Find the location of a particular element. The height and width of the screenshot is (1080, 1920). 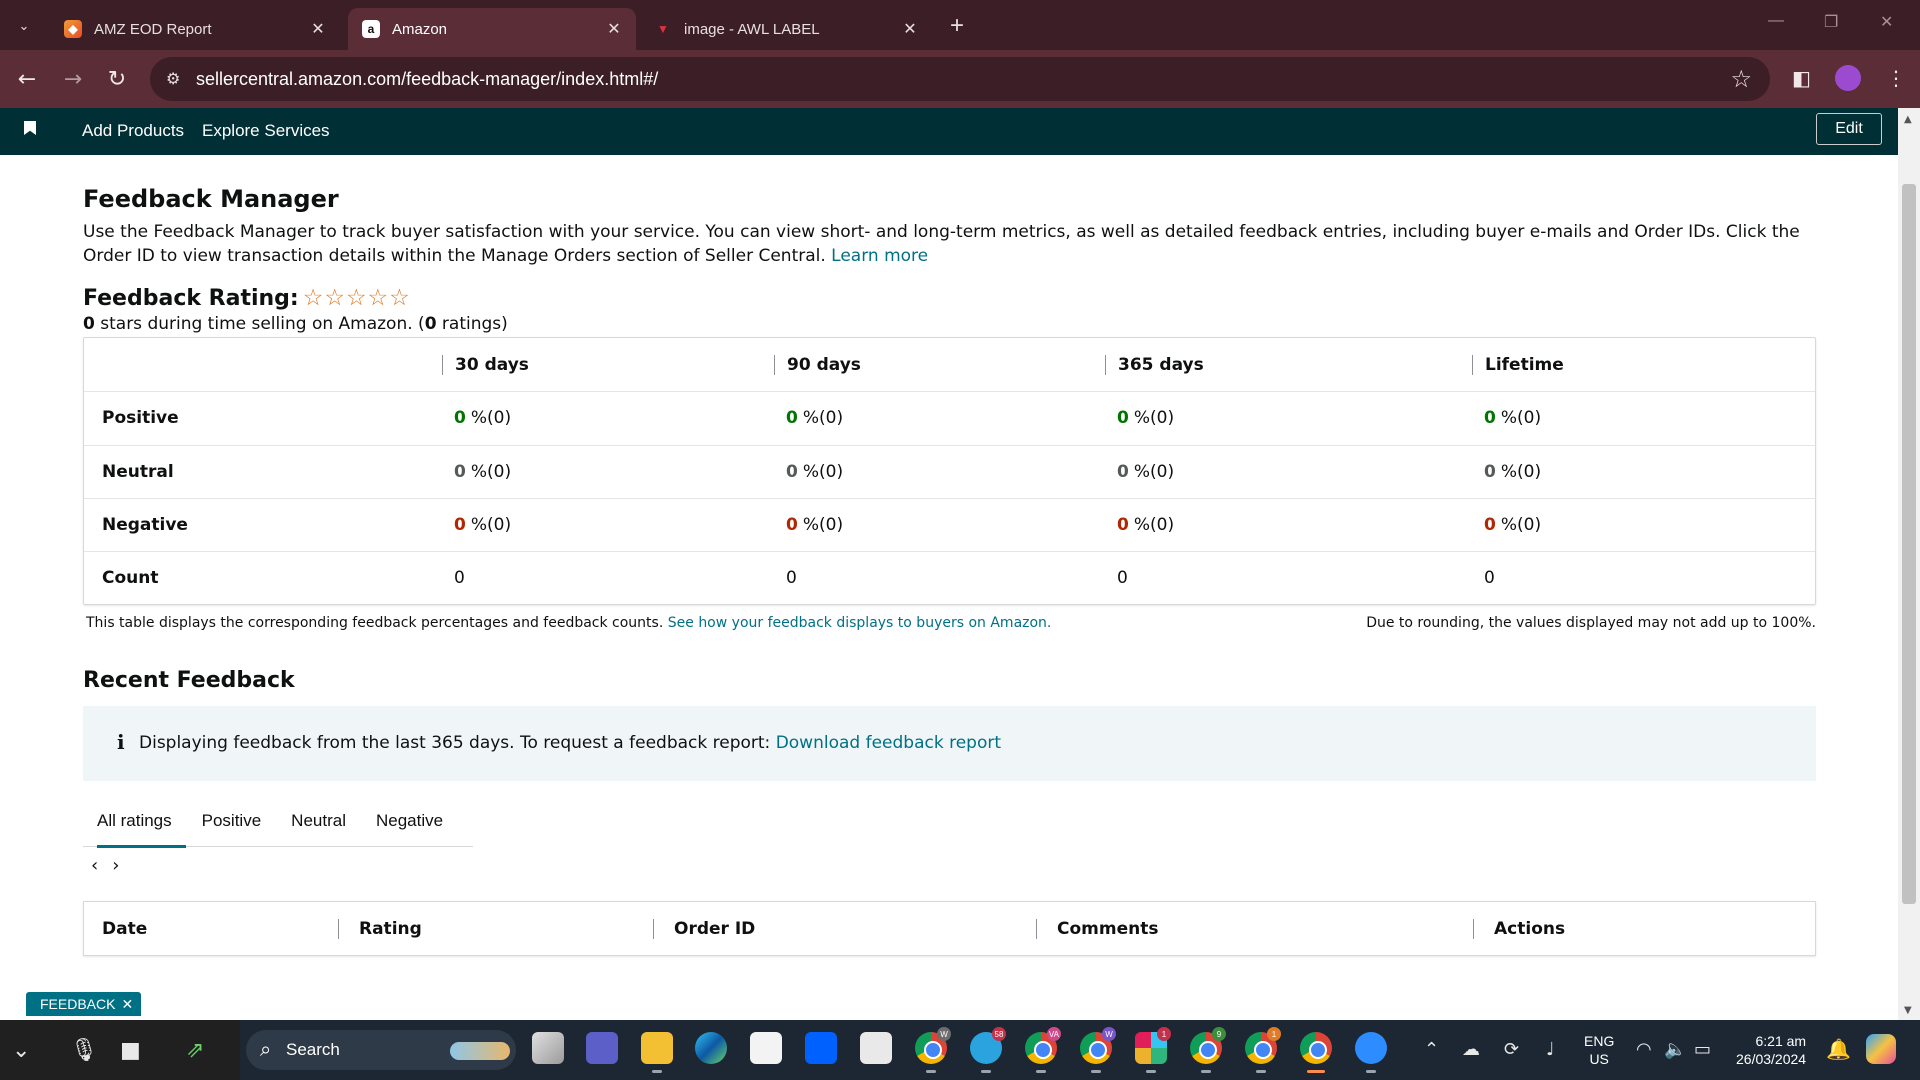

share-screen-icon: ⇗ is located at coordinates (195, 1050).